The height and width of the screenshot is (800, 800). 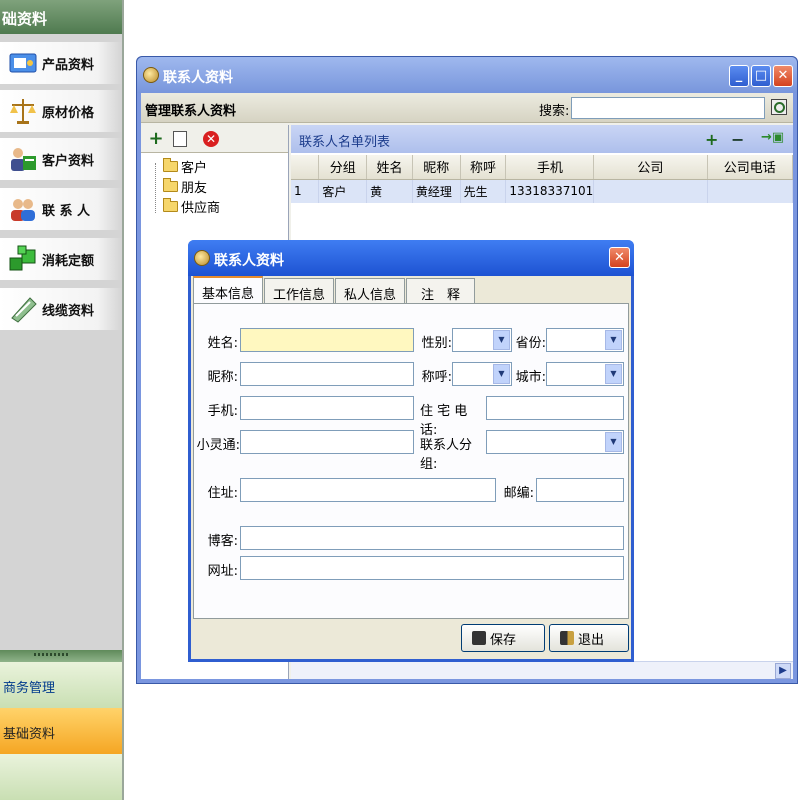 What do you see at coordinates (218, 445) in the screenshot?
I see `phs-label: 小灵通:` at bounding box center [218, 445].